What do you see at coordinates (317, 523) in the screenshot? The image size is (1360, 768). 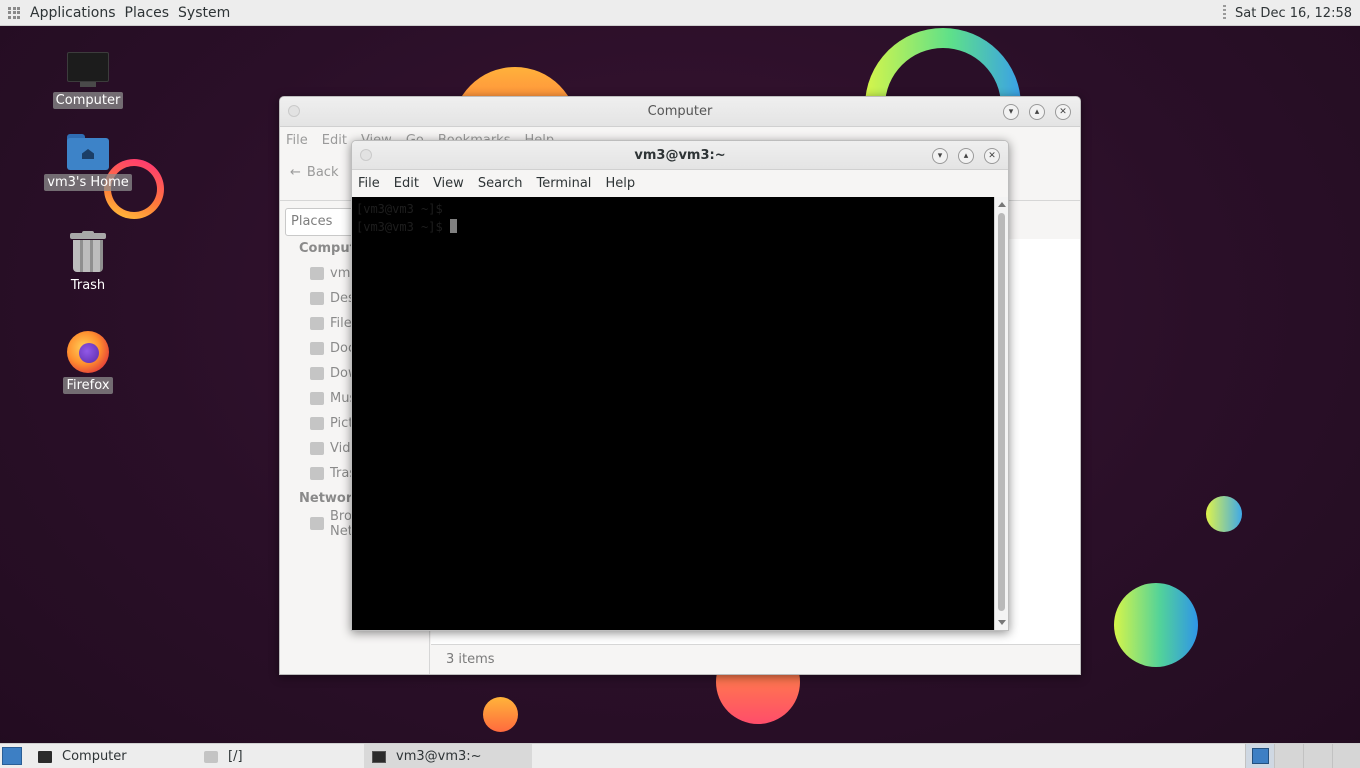 I see `network-icon` at bounding box center [317, 523].